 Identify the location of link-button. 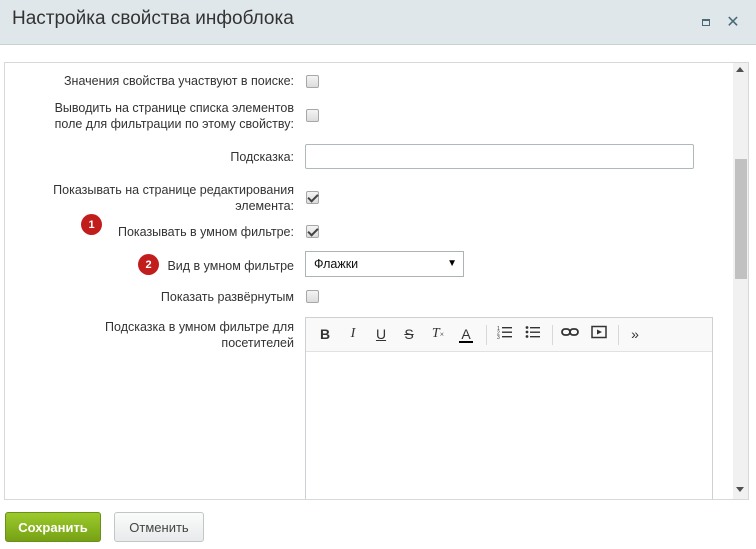
(570, 334).